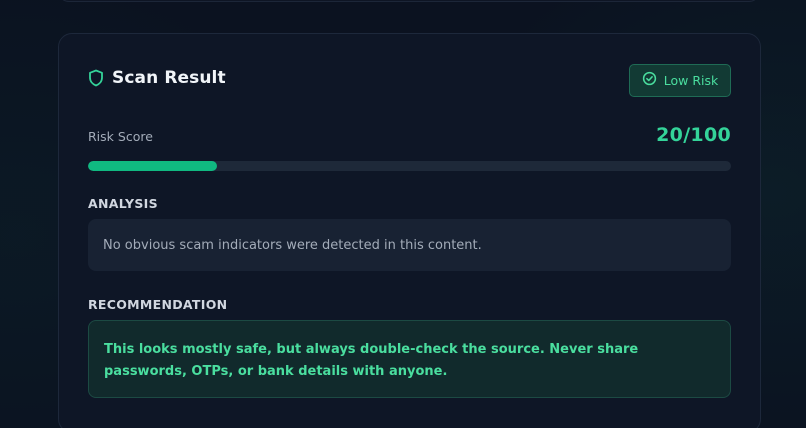  Describe the element at coordinates (152, 166) in the screenshot. I see `risk-score-bar-fill` at that location.